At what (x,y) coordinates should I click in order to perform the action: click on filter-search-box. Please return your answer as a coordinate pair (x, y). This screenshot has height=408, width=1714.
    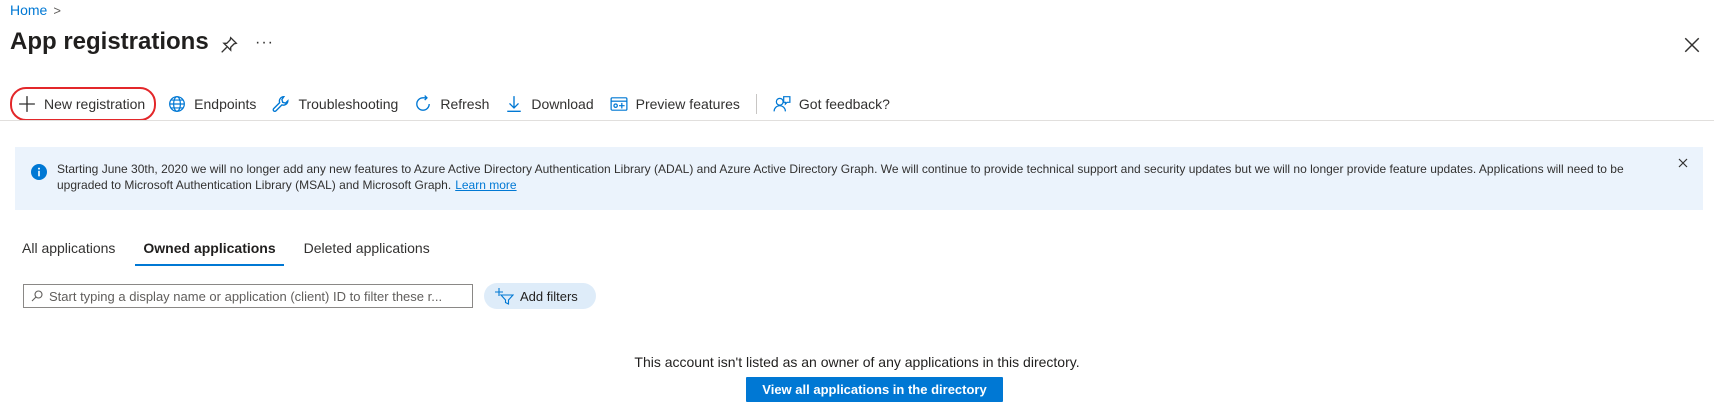
    Looking at the image, I should click on (248, 296).